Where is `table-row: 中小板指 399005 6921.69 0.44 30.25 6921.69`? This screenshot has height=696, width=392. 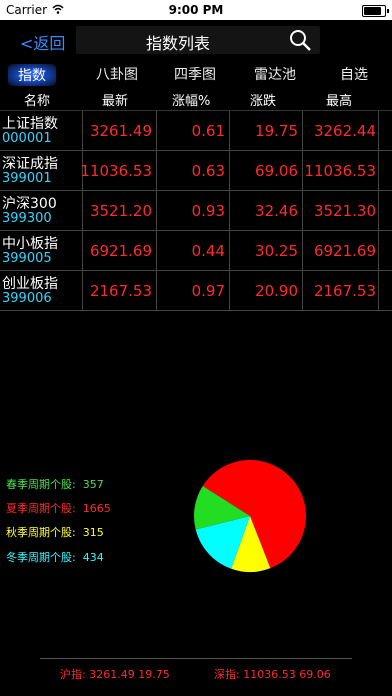 table-row: 中小板指 399005 6921.69 0.44 30.25 6921.69 is located at coordinates (196, 251).